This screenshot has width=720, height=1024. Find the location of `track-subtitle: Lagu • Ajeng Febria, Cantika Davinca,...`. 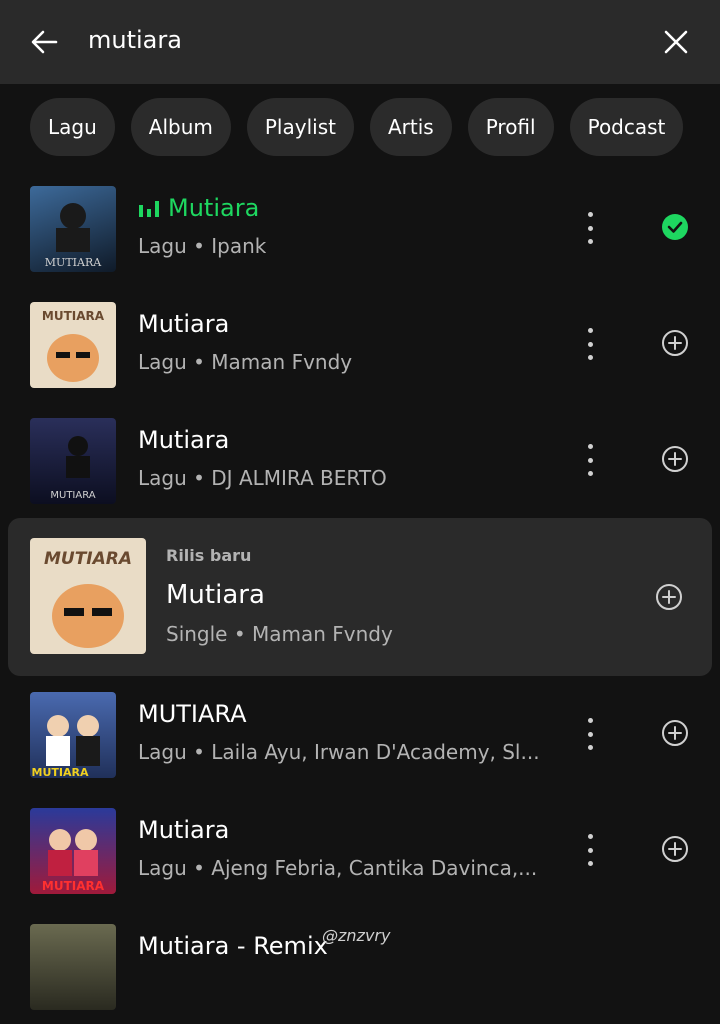

track-subtitle: Lagu • Ajeng Febria, Cantika Davinca,... is located at coordinates (338, 868).